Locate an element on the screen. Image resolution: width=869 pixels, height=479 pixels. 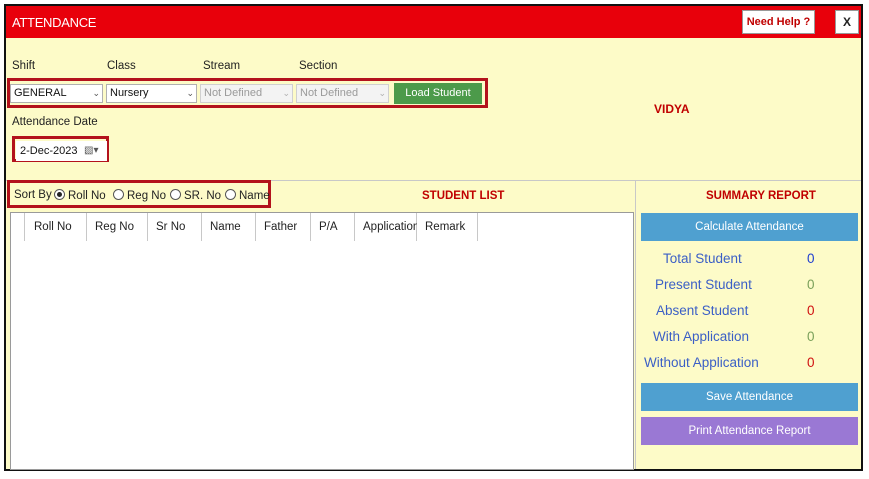
summary-row-with-application: With Application 0 is located at coordinates (749, 340).